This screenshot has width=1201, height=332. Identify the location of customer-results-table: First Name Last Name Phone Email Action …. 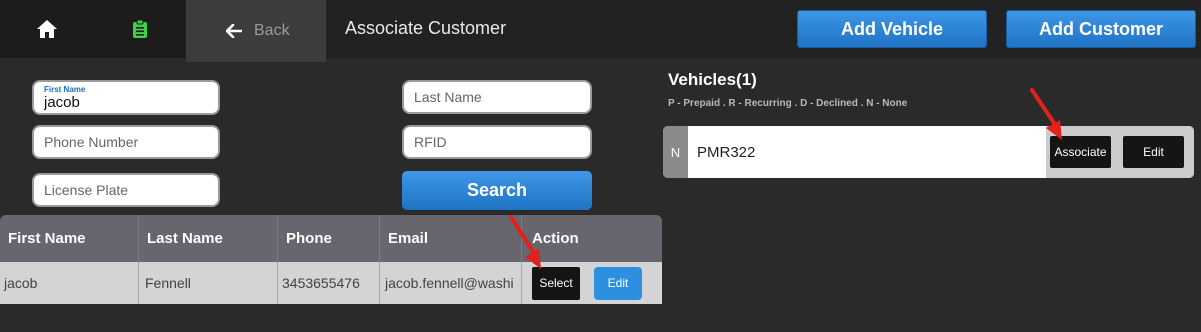
(331, 259).